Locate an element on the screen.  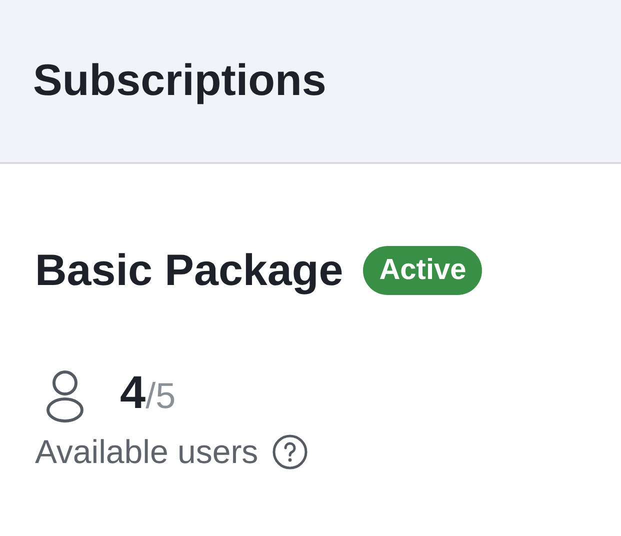
package-name: Basic Package is located at coordinates (189, 270).